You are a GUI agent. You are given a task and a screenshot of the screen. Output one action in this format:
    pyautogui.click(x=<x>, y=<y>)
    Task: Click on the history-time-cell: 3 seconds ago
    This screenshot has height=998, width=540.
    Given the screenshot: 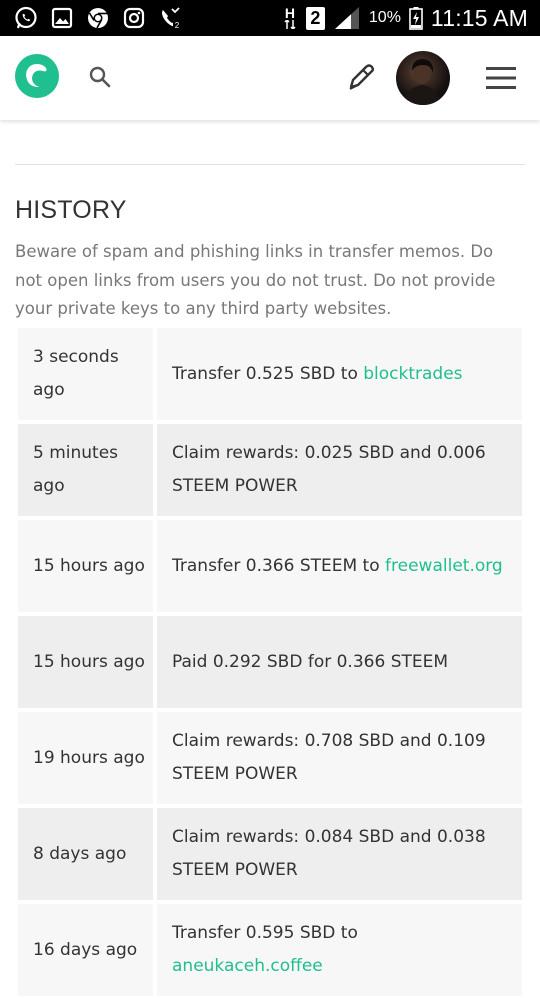 What is the action you would take?
    pyautogui.click(x=85, y=374)
    